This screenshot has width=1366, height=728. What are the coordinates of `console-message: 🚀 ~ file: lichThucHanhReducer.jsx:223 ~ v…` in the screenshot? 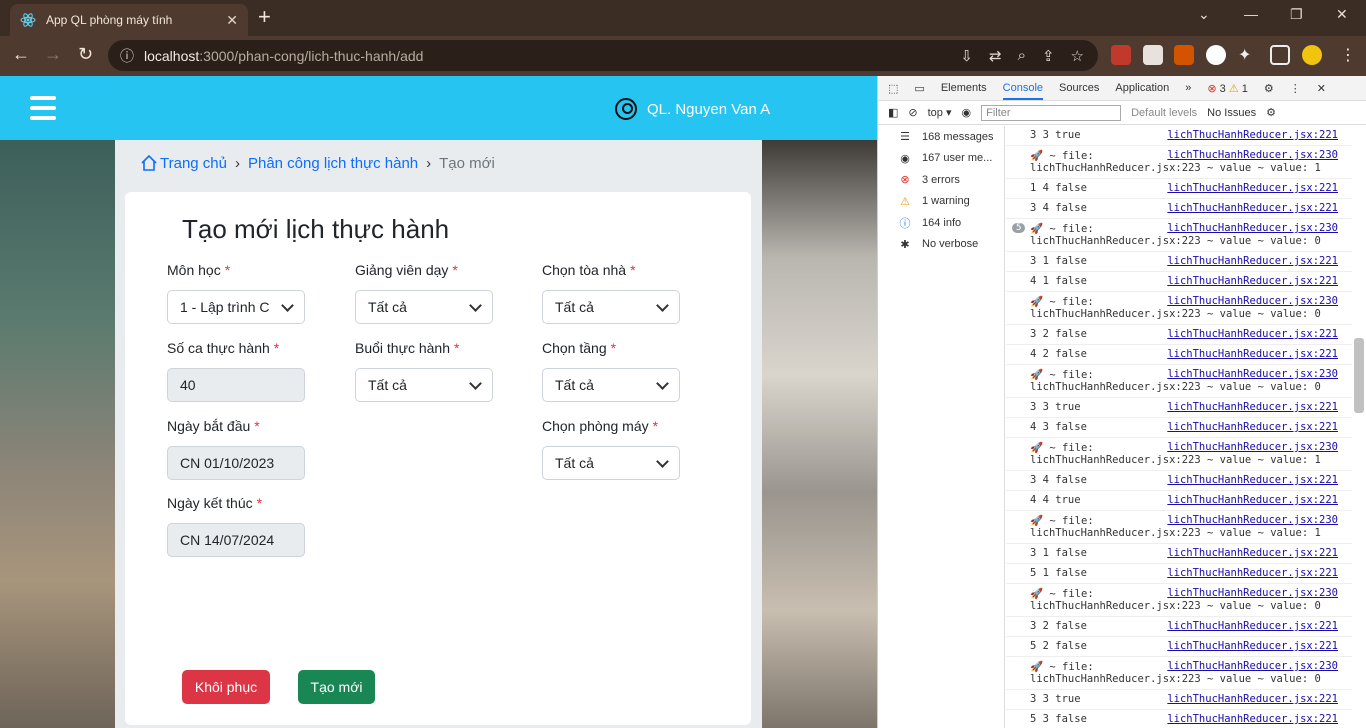 It's located at (1179, 673).